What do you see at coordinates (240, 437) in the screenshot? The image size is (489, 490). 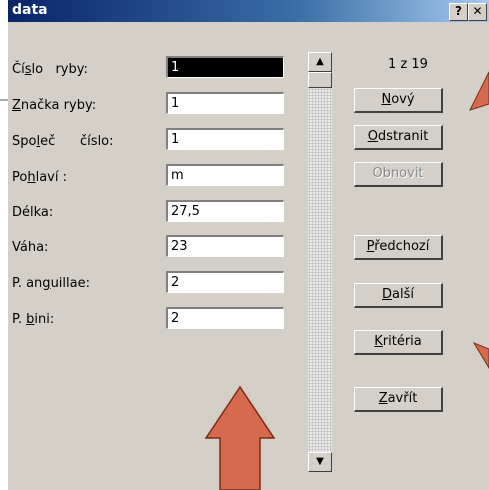 I see `up-arrow-icon` at bounding box center [240, 437].